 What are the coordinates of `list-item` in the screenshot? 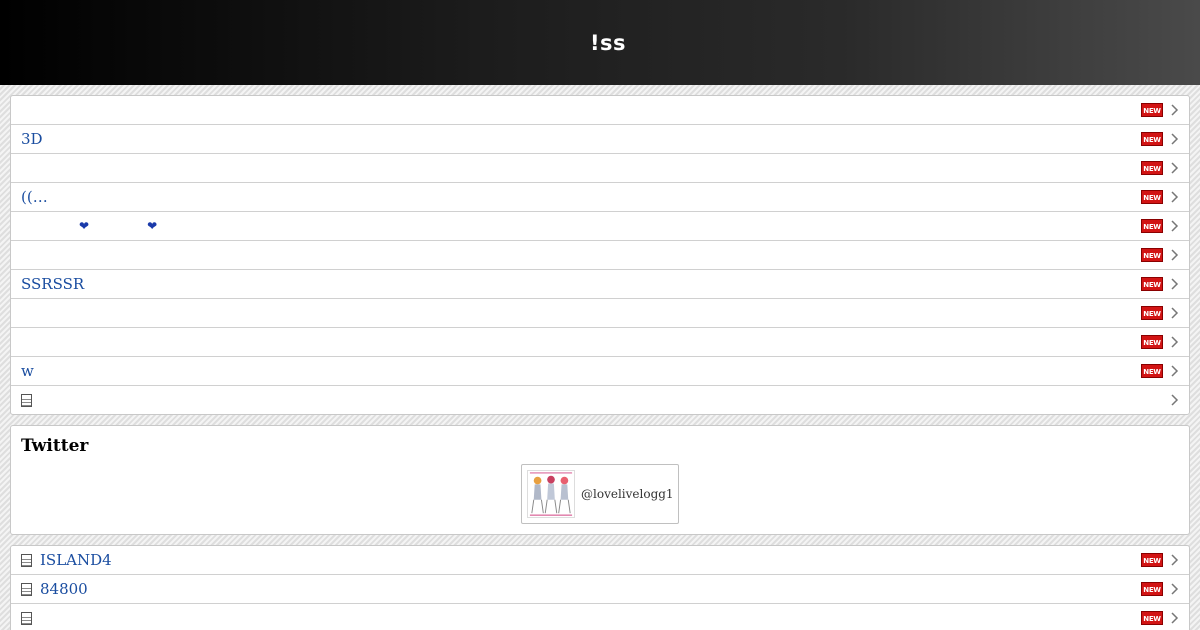 It's located at (600, 400).